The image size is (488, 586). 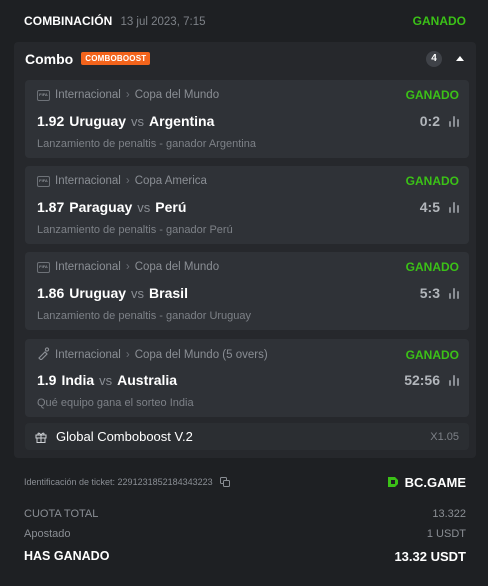 What do you see at coordinates (67, 556) in the screenshot?
I see `winnings-label: HAS GANADO` at bounding box center [67, 556].